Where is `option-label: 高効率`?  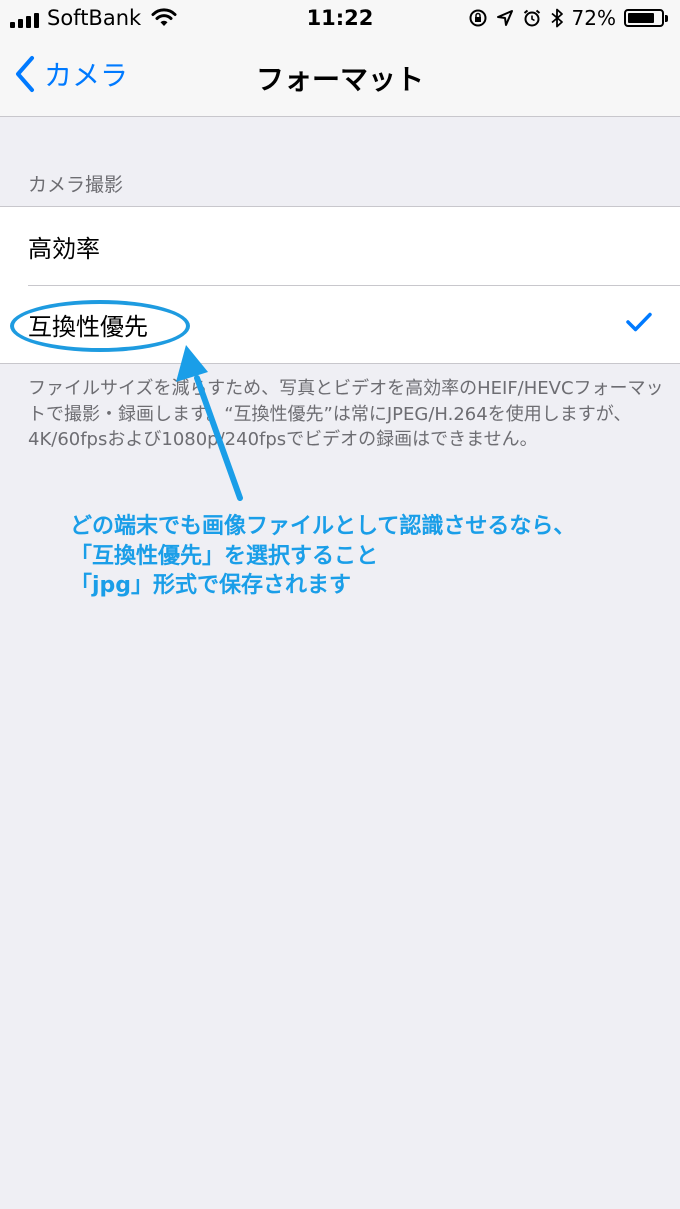
option-label: 高効率 is located at coordinates (64, 248).